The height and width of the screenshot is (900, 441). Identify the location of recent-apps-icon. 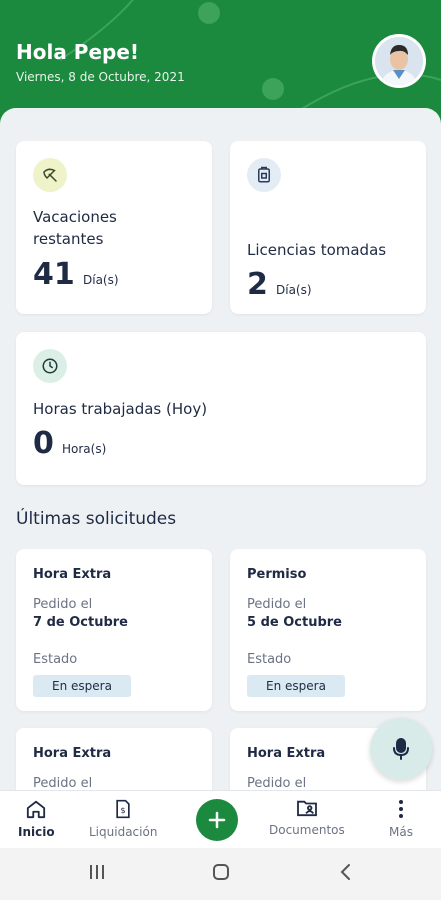
(97, 872).